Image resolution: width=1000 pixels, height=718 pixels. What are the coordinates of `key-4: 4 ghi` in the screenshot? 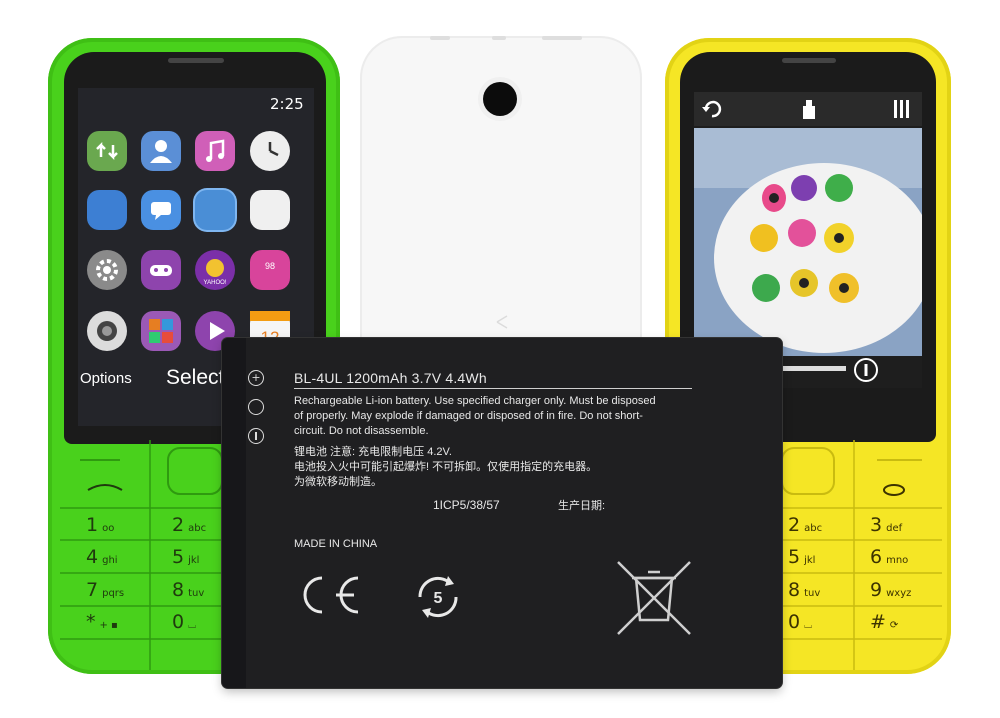 It's located at (102, 557).